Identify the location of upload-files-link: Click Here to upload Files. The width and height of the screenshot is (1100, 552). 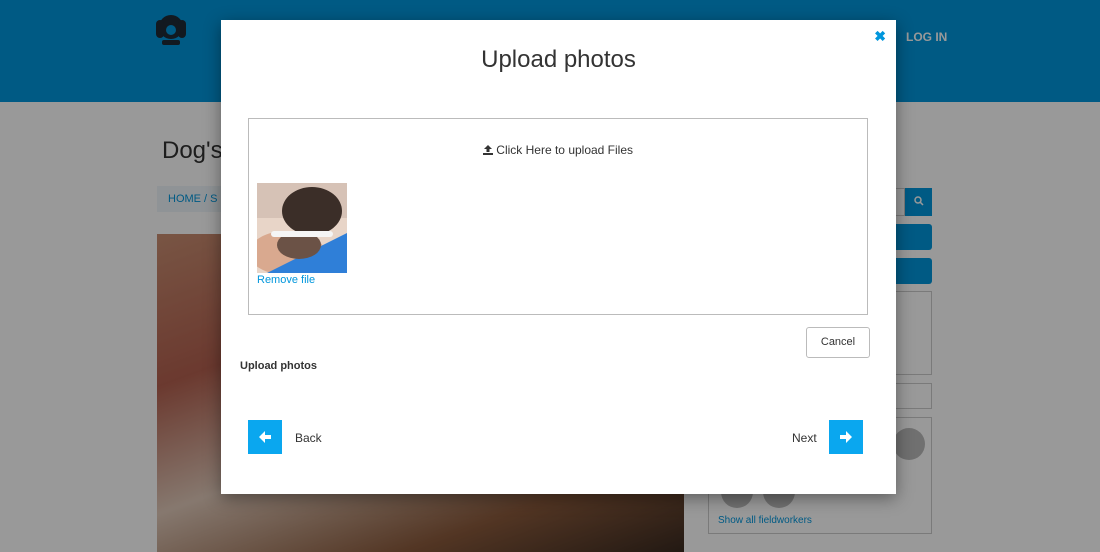
(558, 150).